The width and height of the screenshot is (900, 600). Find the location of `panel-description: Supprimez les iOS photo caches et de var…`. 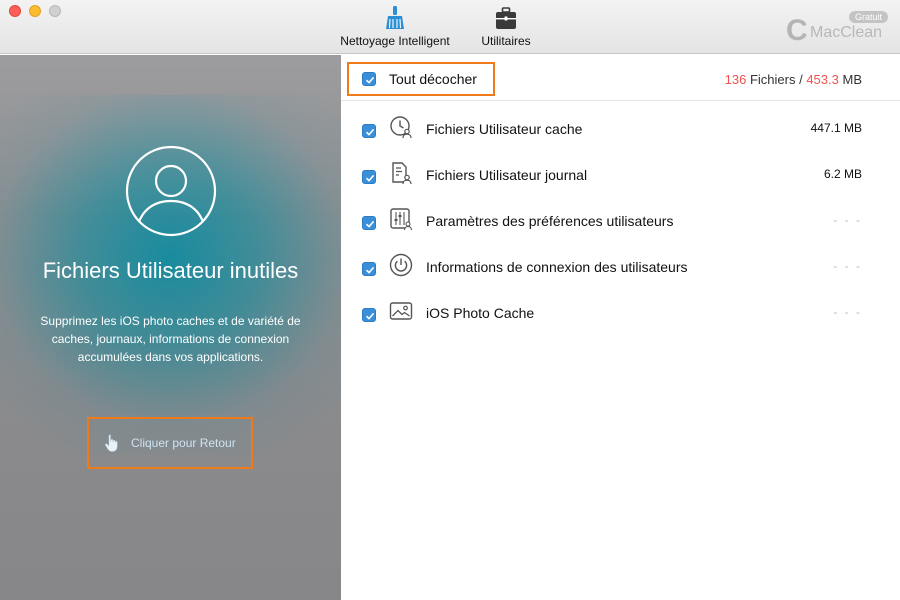

panel-description: Supprimez les iOS photo caches et de var… is located at coordinates (170, 339).